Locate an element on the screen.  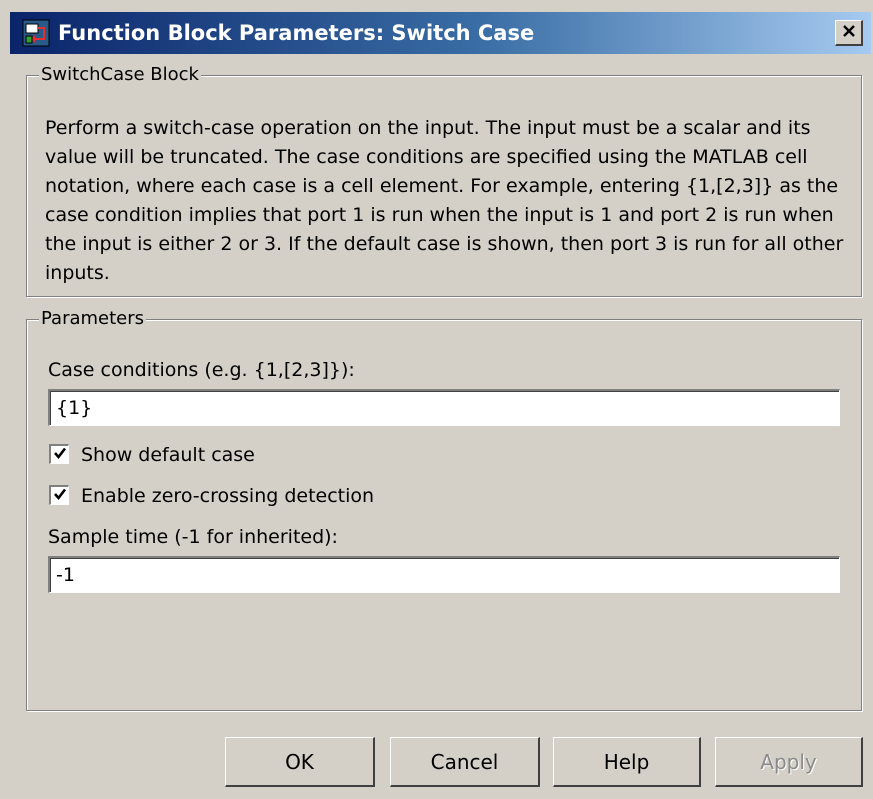
ok-button: OK is located at coordinates (300, 762).